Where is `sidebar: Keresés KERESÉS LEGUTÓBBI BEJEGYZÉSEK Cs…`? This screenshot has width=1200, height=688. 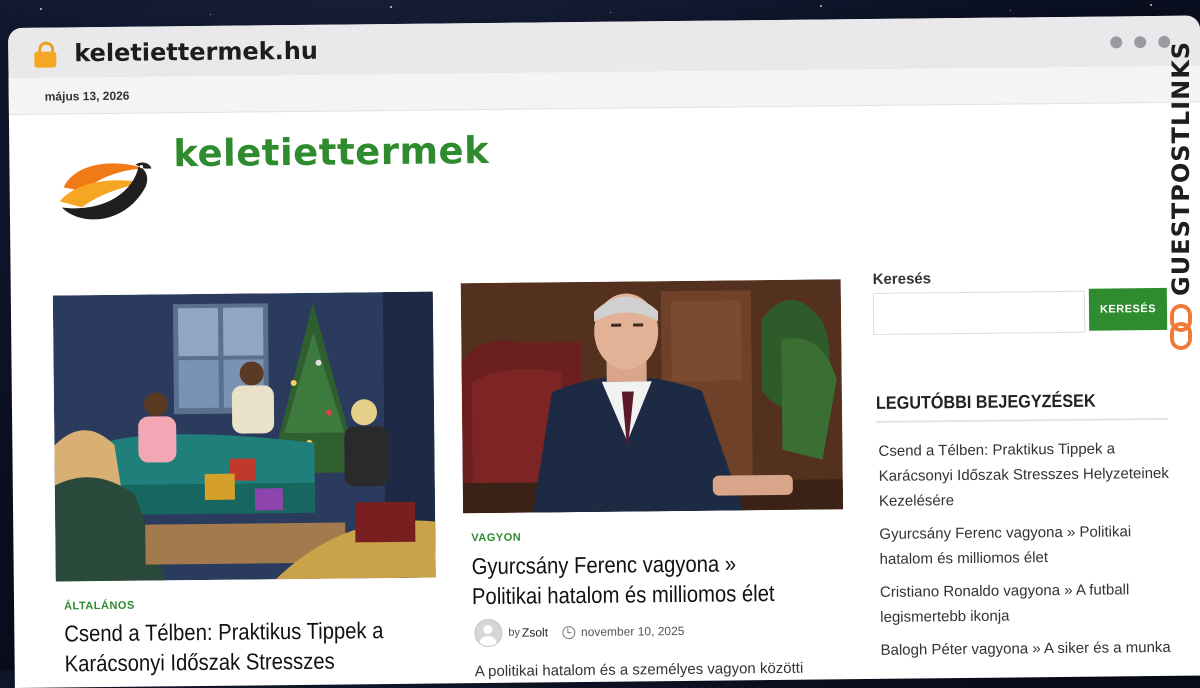 sidebar: Keresés KERESÉS LEGUTÓBBI BEJEGYZÉSEK Cs… is located at coordinates (1023, 463).